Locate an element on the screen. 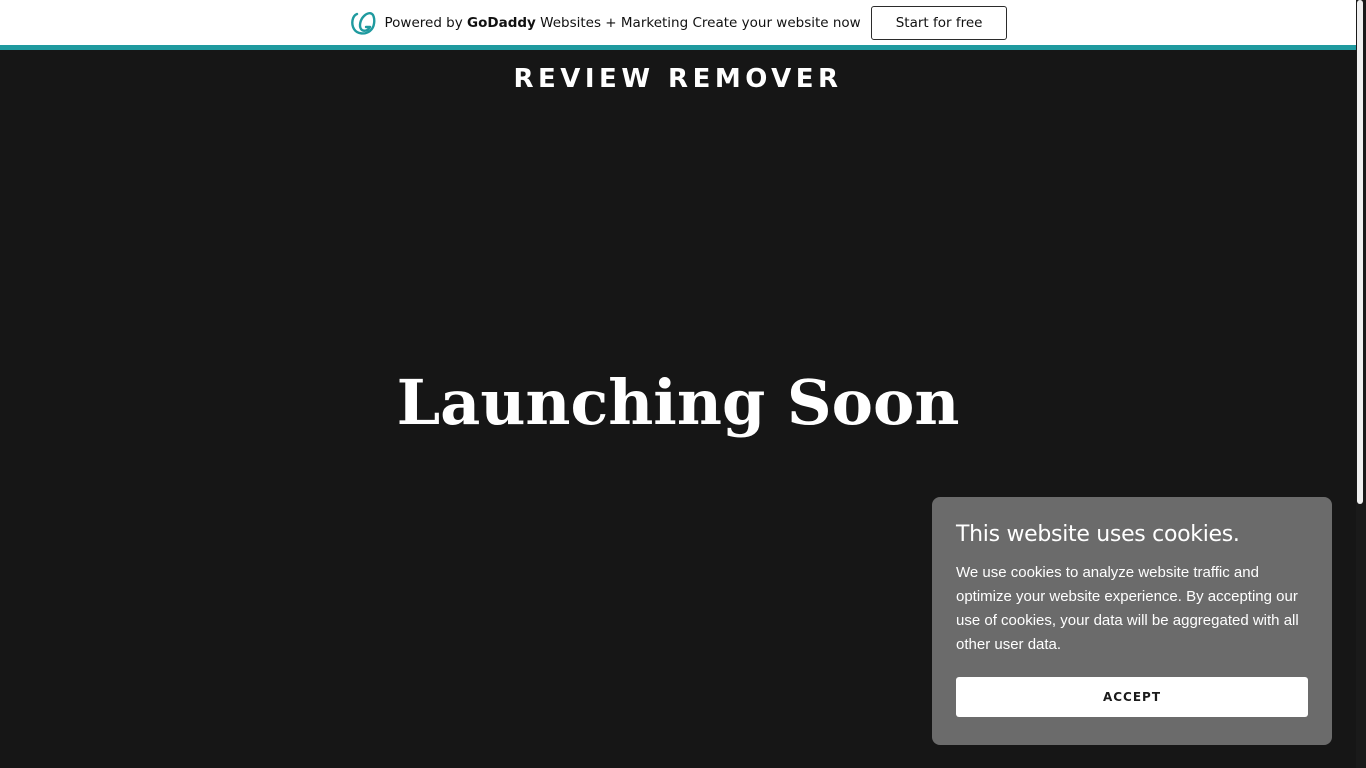  godaddy-logo-icon is located at coordinates (363, 23).